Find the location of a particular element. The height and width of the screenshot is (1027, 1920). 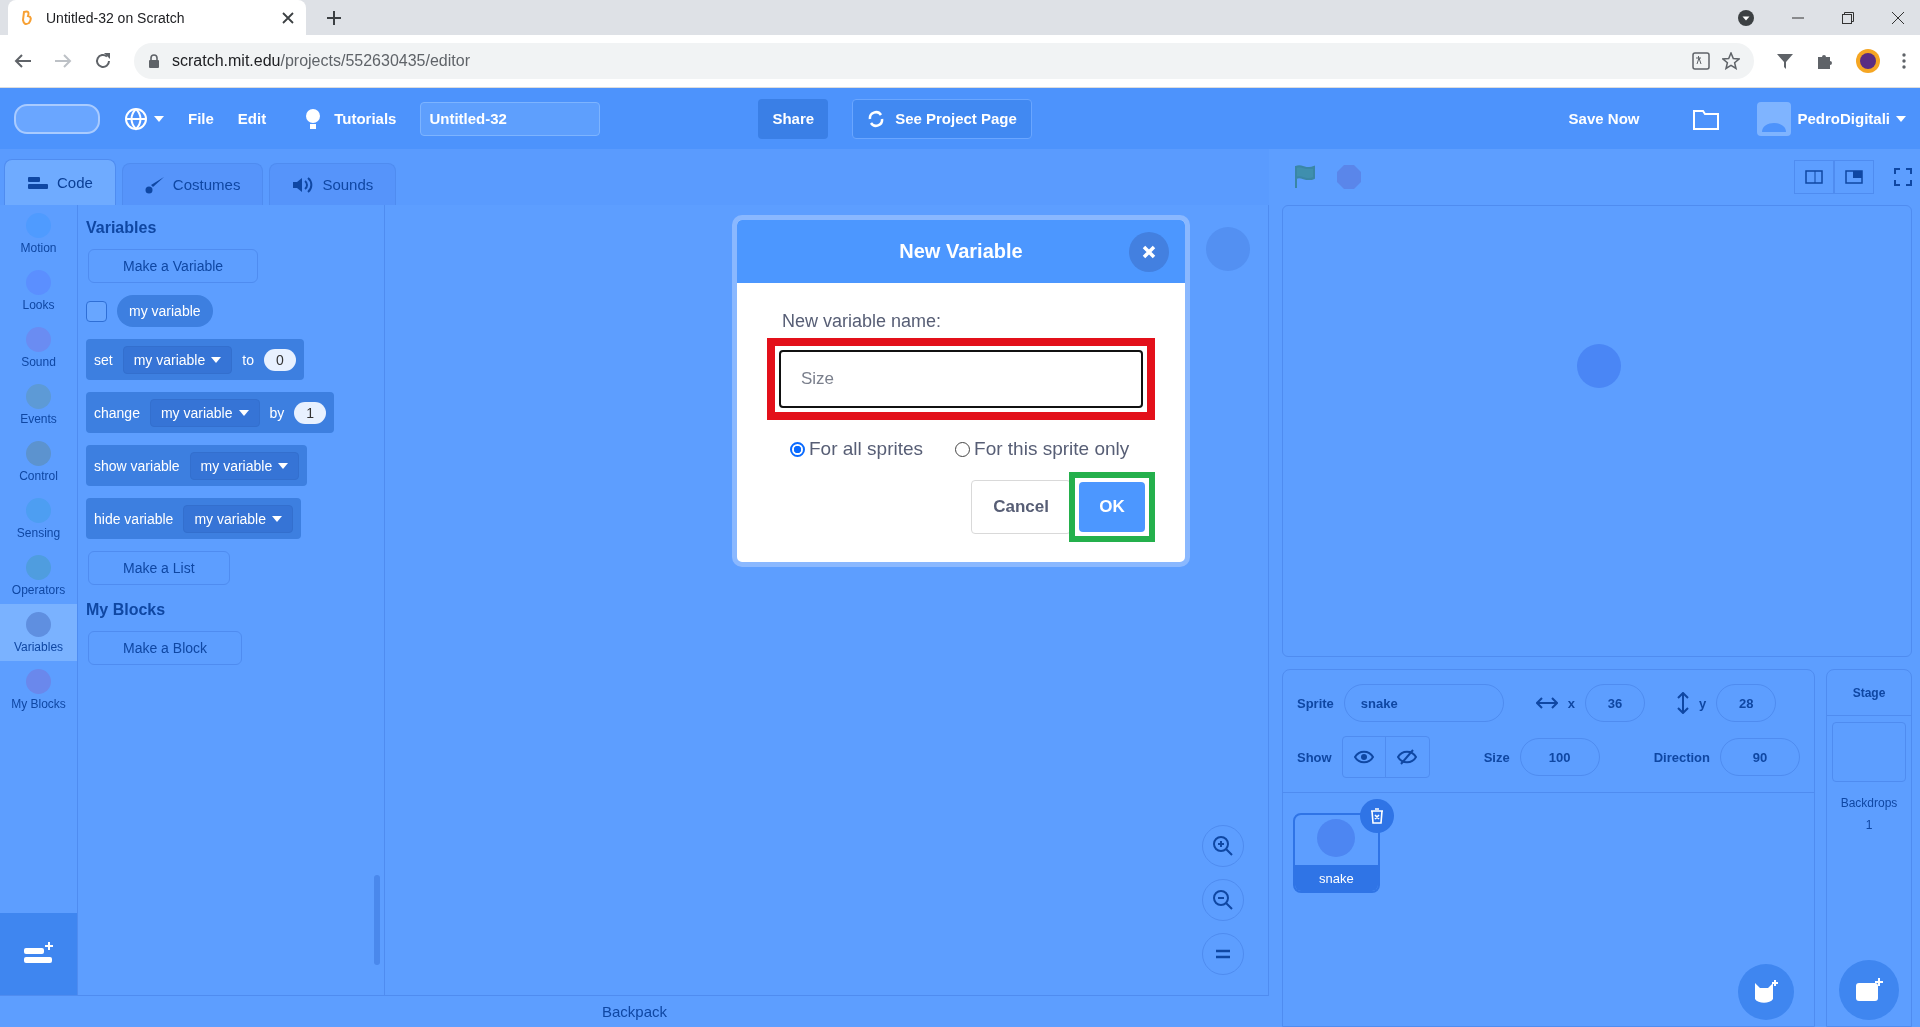

block-label: change is located at coordinates (117, 412).